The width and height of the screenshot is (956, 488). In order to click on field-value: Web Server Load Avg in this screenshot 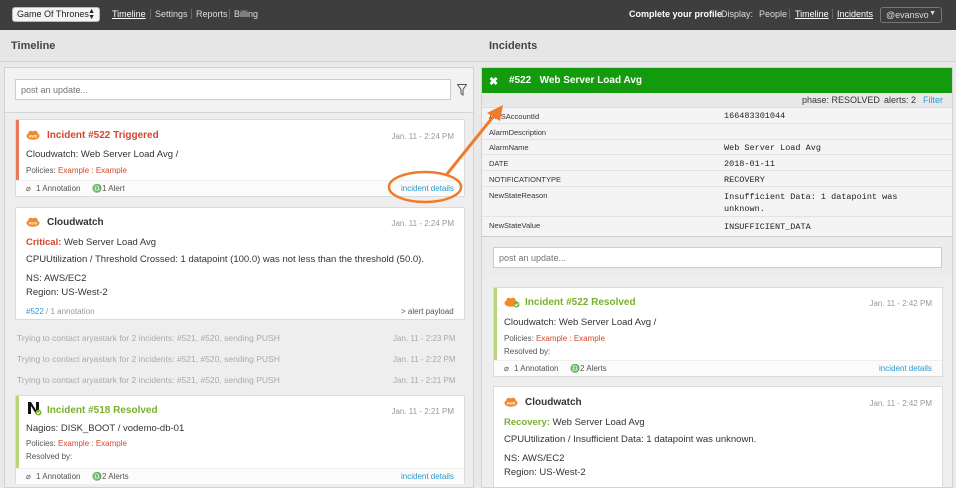, I will do `click(772, 148)`.